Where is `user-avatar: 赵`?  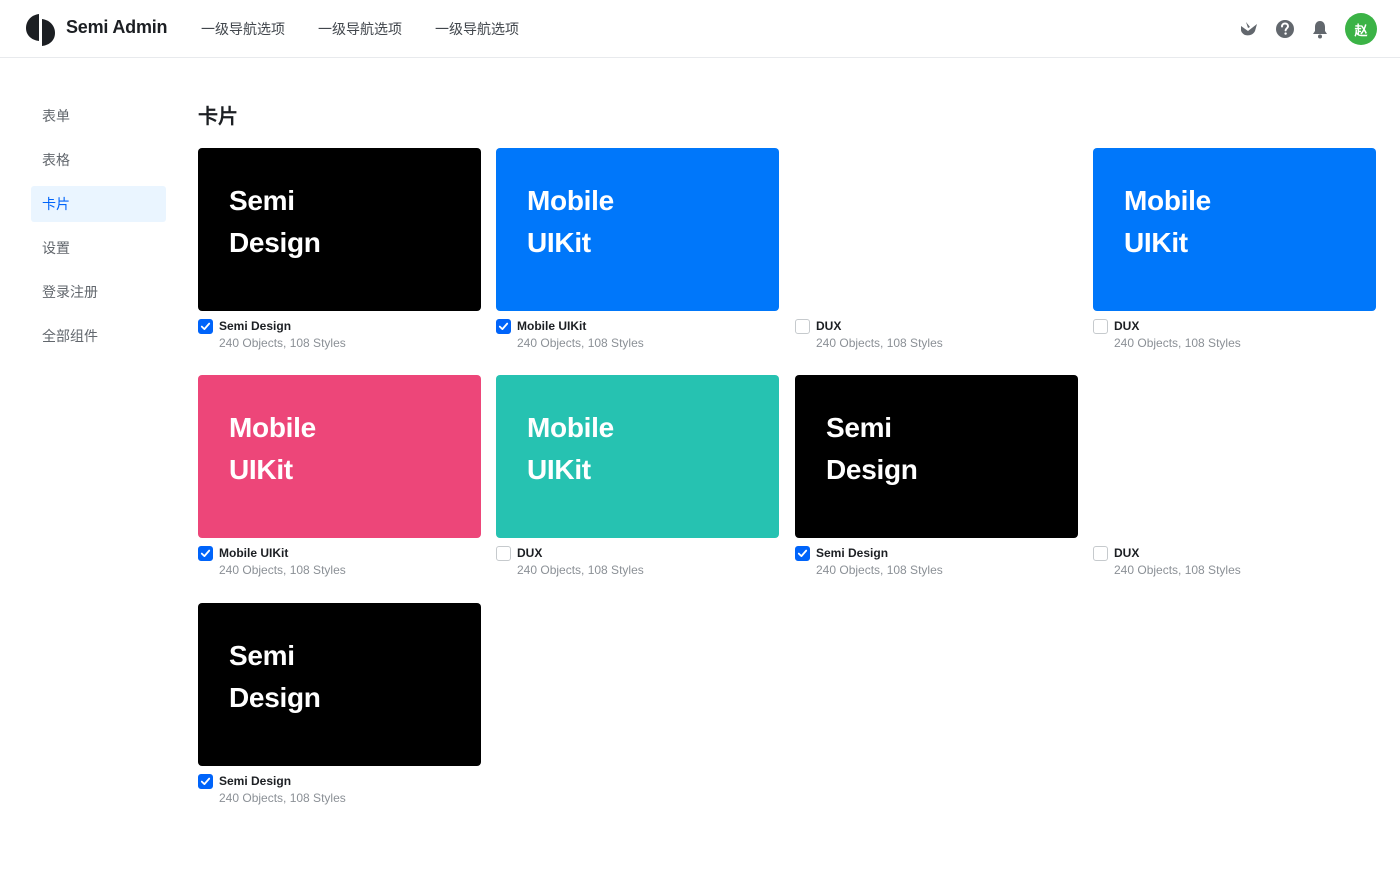 user-avatar: 赵 is located at coordinates (1361, 29).